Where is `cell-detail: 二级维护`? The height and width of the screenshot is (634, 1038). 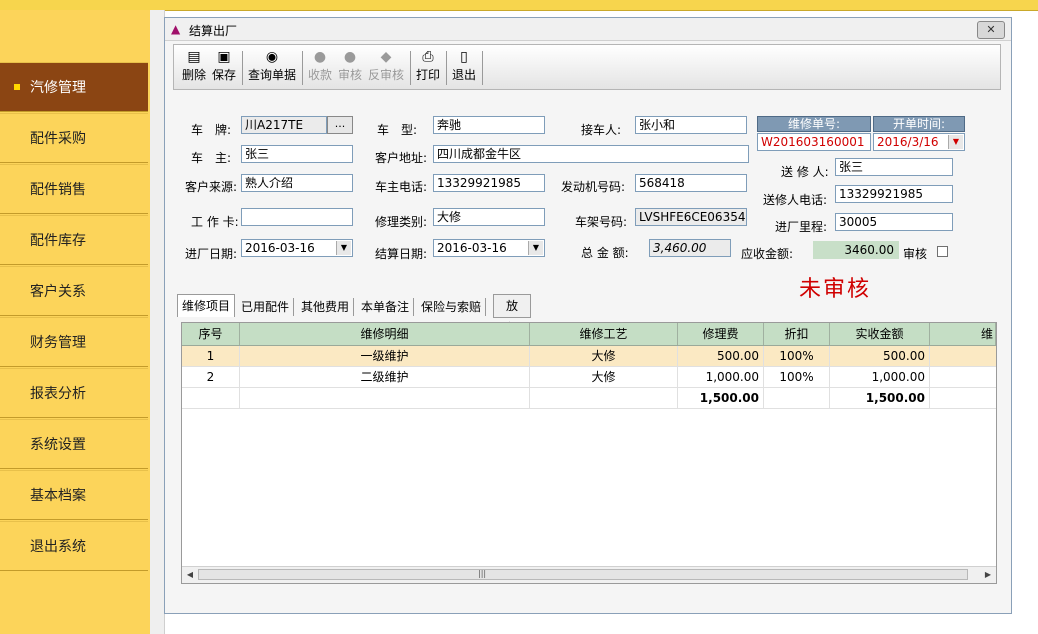
cell-detail: 二级维护 is located at coordinates (385, 377).